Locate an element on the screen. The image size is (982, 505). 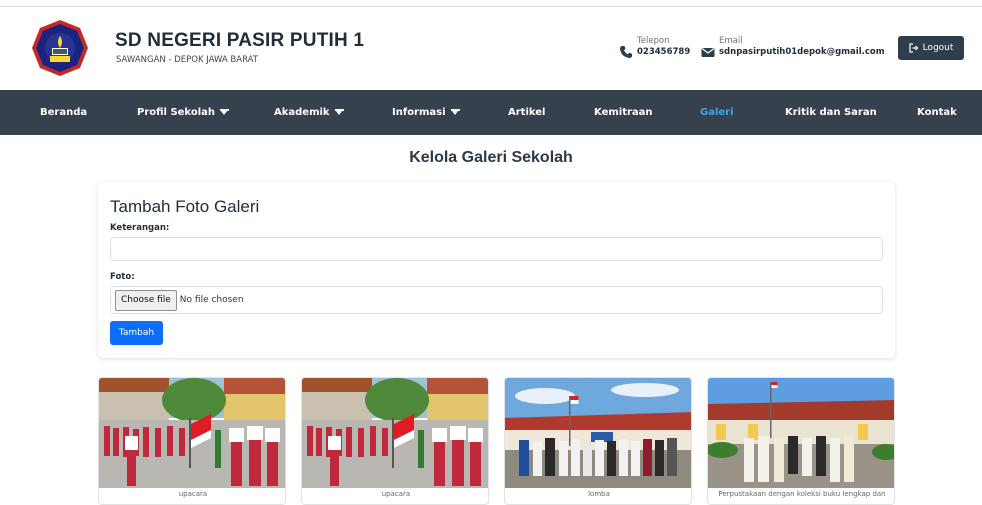
nav-item-artikel: Artikel is located at coordinates (526, 112).